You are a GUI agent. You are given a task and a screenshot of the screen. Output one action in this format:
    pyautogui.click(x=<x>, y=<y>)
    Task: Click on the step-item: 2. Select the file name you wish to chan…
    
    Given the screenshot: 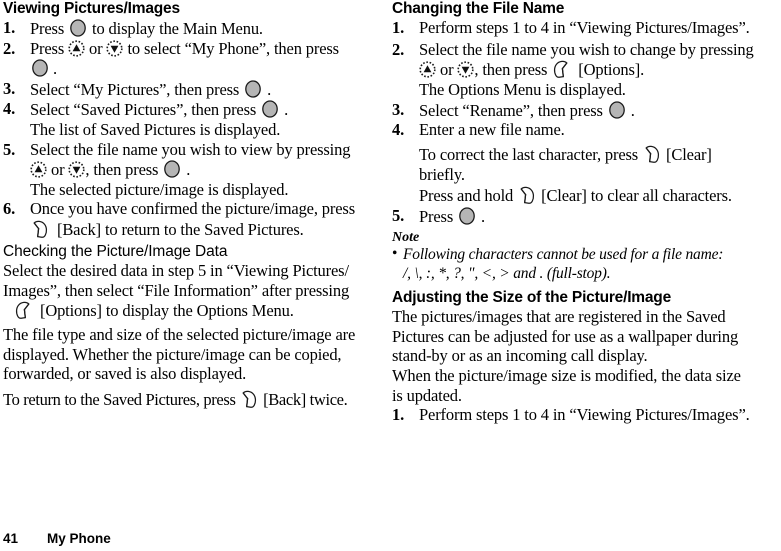 What is the action you would take?
    pyautogui.click(x=586, y=70)
    